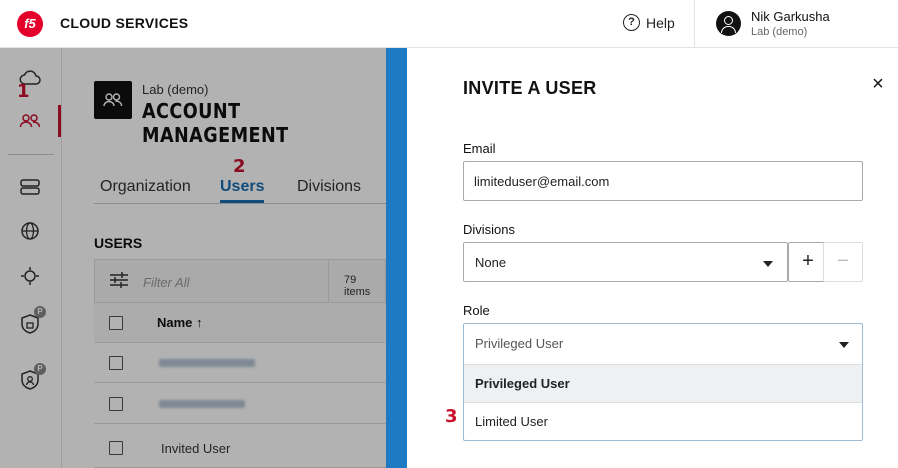  I want to click on role-select: Privileged User, so click(663, 344).